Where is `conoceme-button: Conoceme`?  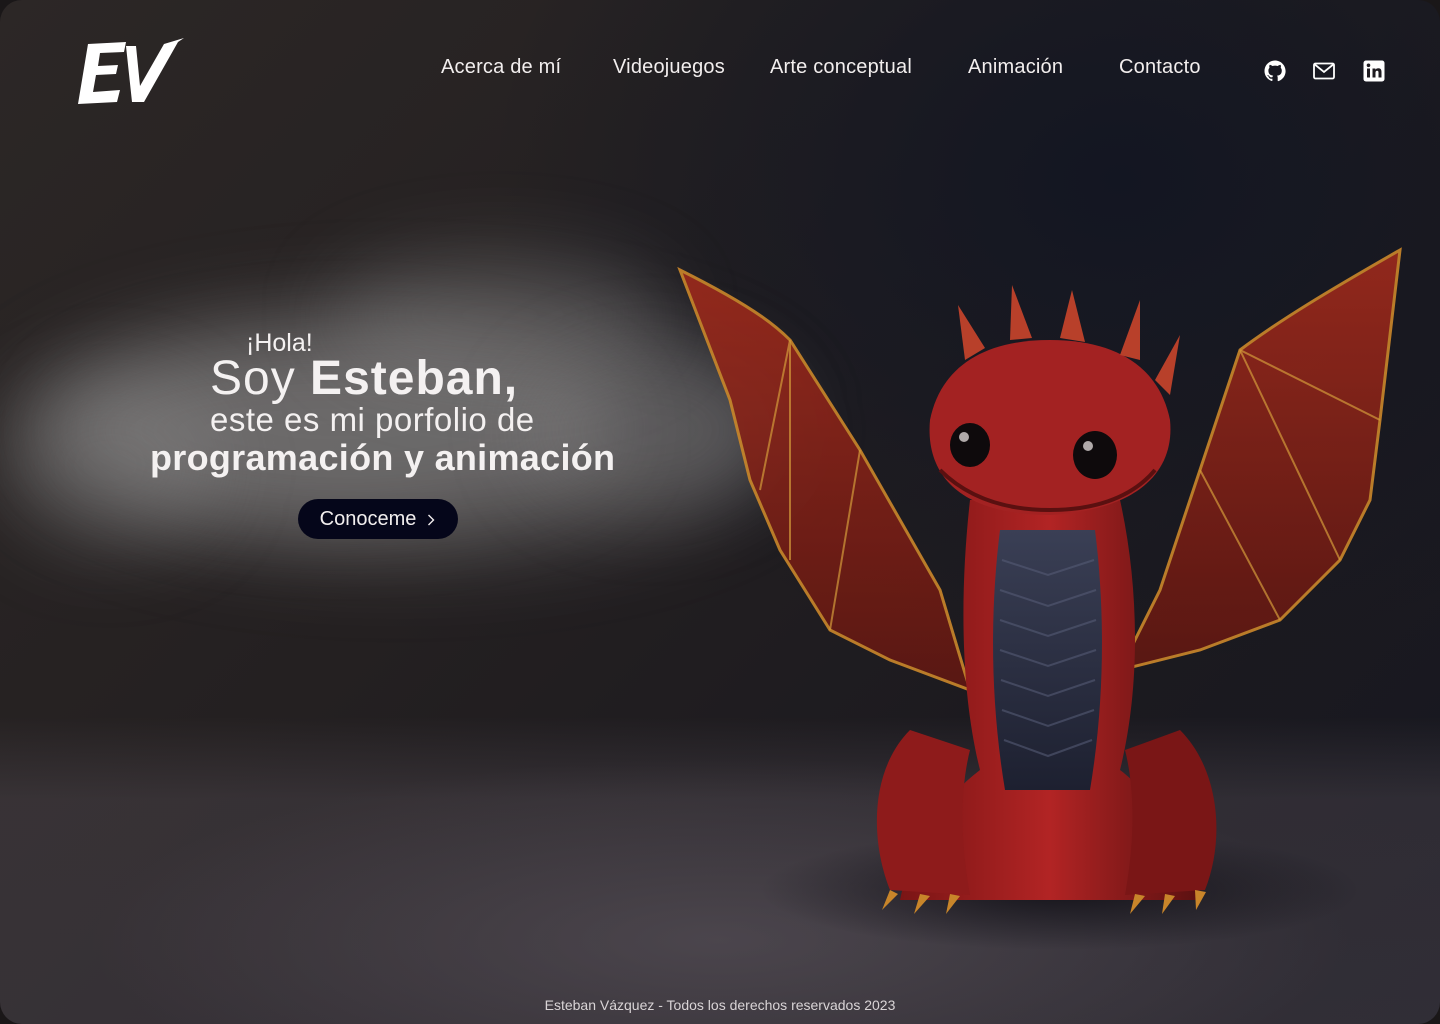
conoceme-button: Conoceme is located at coordinates (378, 519).